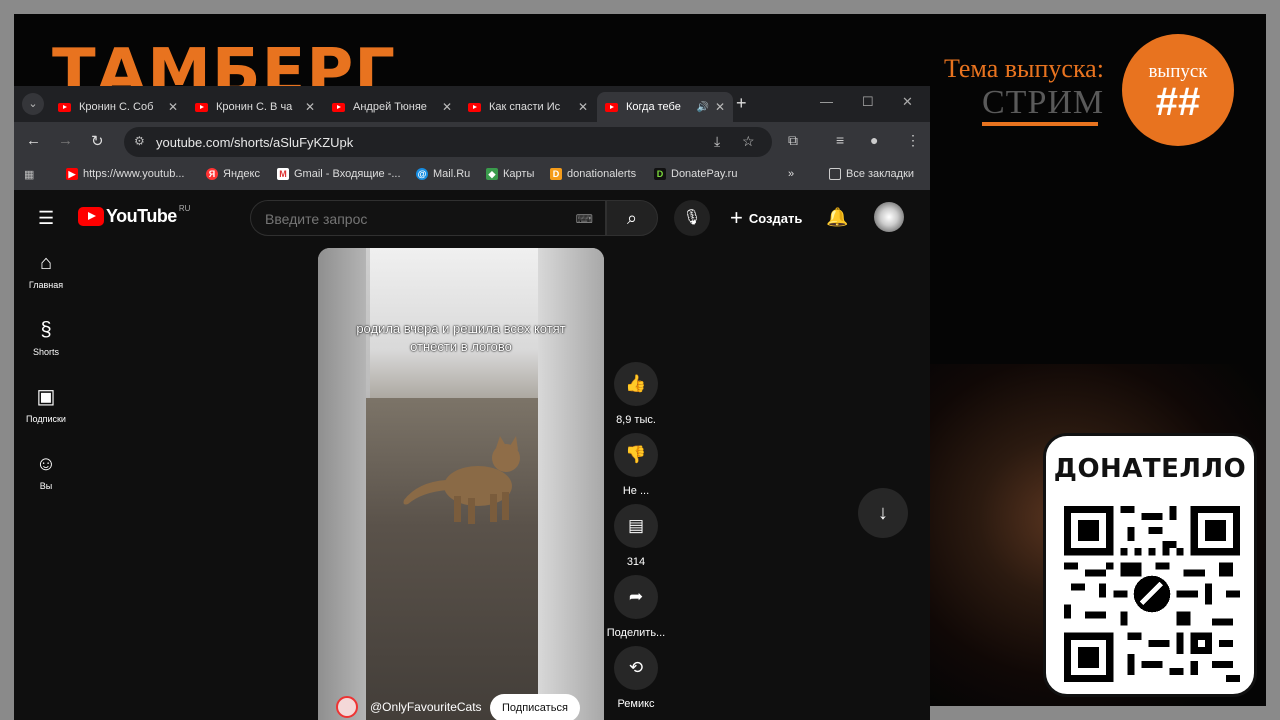 The height and width of the screenshot is (720, 1280). What do you see at coordinates (535, 707) in the screenshot?
I see `subscribe-button: Подписаться` at bounding box center [535, 707].